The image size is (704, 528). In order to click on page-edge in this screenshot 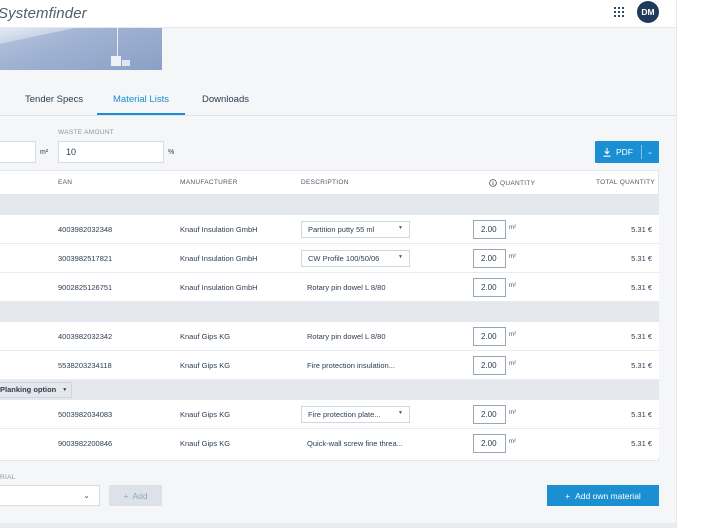, I will do `click(690, 264)`.